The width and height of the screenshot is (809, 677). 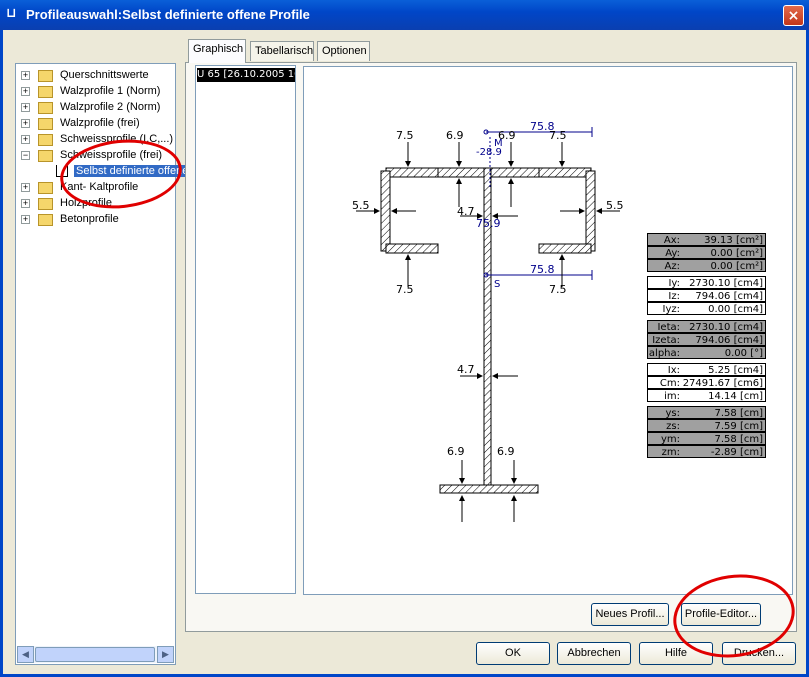 What do you see at coordinates (245, 329) in the screenshot?
I see `profile-listbox: U 65 [26.10.2005 10` at bounding box center [245, 329].